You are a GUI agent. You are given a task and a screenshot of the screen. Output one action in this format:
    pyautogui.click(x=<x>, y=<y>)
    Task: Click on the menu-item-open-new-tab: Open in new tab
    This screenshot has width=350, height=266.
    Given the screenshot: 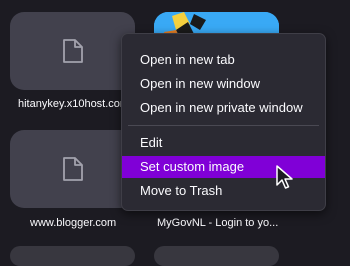 What is the action you would take?
    pyautogui.click(x=223, y=60)
    